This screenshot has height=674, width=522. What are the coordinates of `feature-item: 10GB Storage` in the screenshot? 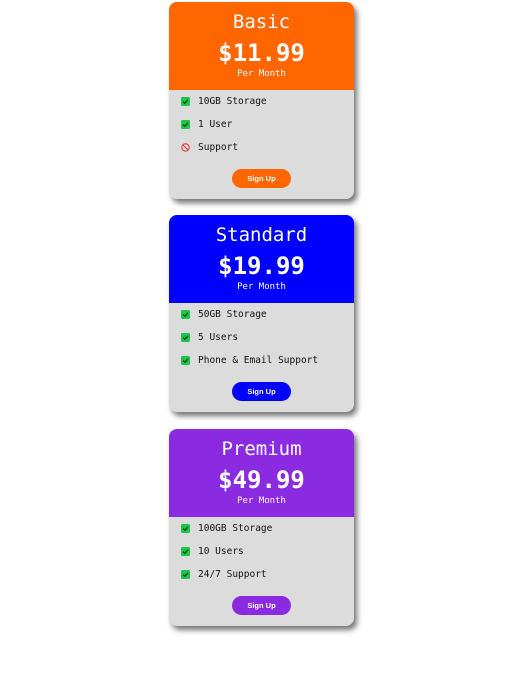 It's located at (261, 101).